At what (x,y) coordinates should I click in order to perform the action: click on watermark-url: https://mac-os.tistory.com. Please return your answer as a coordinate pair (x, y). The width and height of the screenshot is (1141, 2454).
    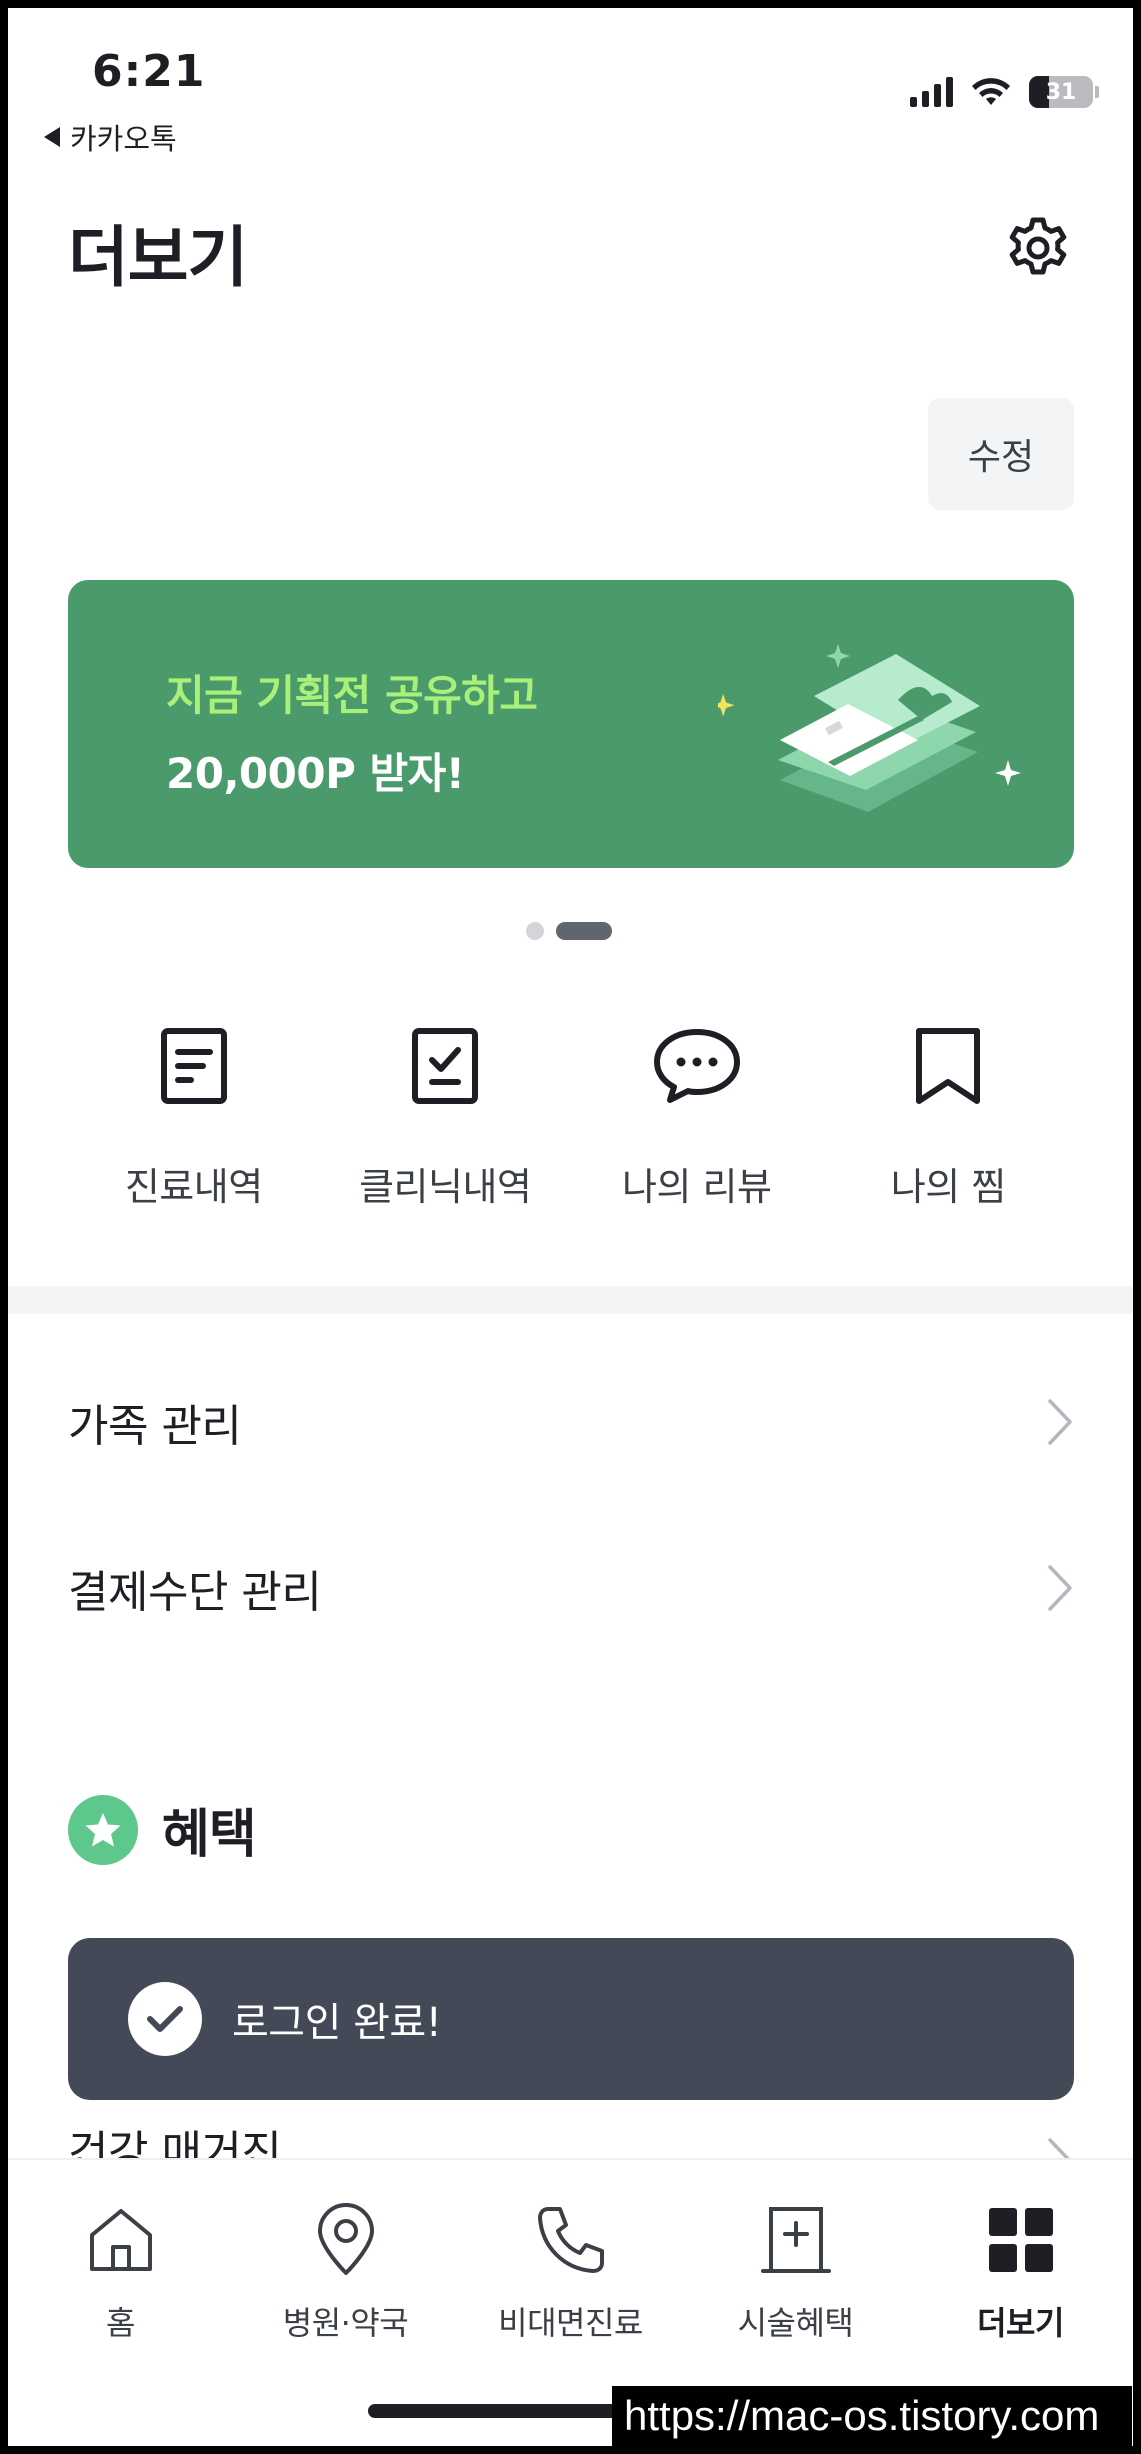
    Looking at the image, I should click on (872, 2416).